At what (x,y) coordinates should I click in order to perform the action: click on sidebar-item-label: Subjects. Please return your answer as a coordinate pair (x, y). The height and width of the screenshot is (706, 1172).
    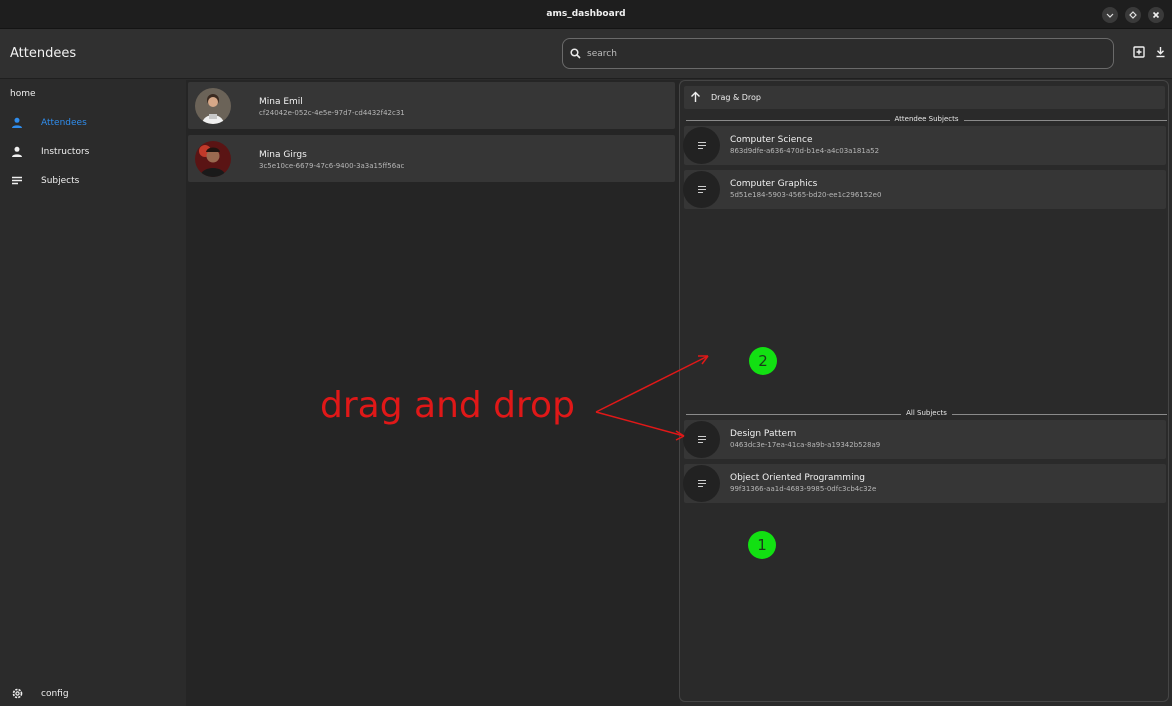
    Looking at the image, I should click on (60, 181).